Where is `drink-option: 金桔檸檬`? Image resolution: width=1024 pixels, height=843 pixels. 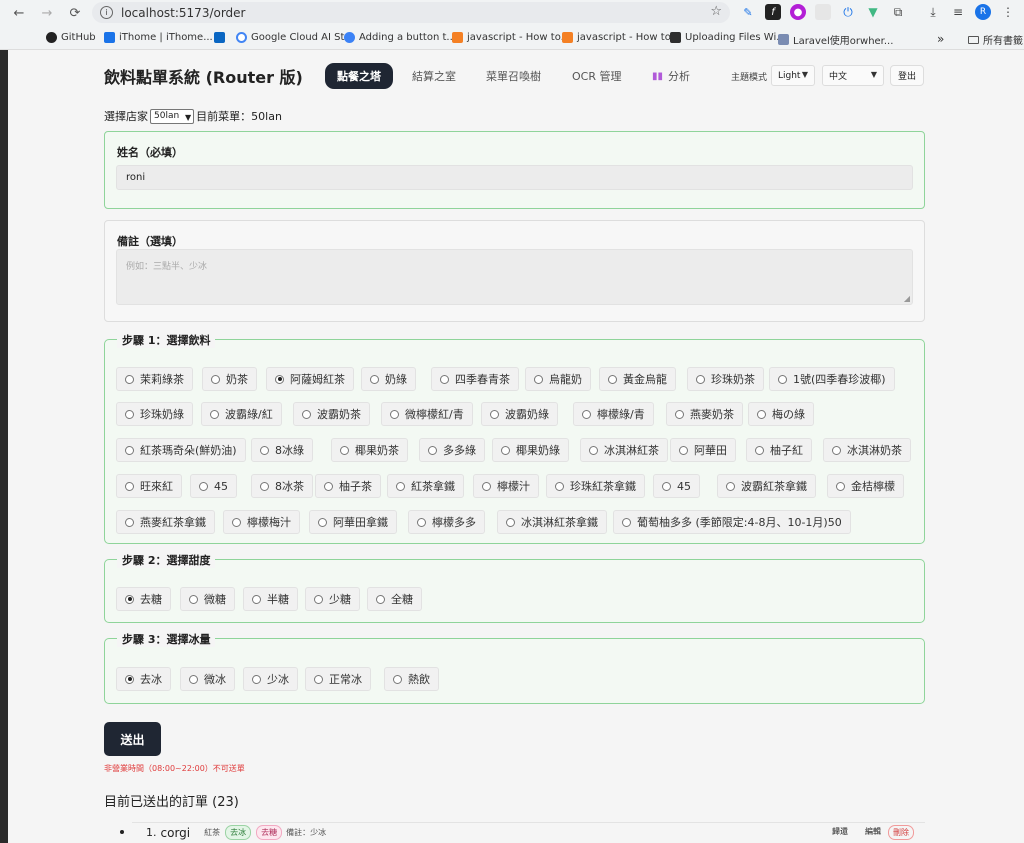
drink-option: 金桔檸檬 is located at coordinates (865, 486).